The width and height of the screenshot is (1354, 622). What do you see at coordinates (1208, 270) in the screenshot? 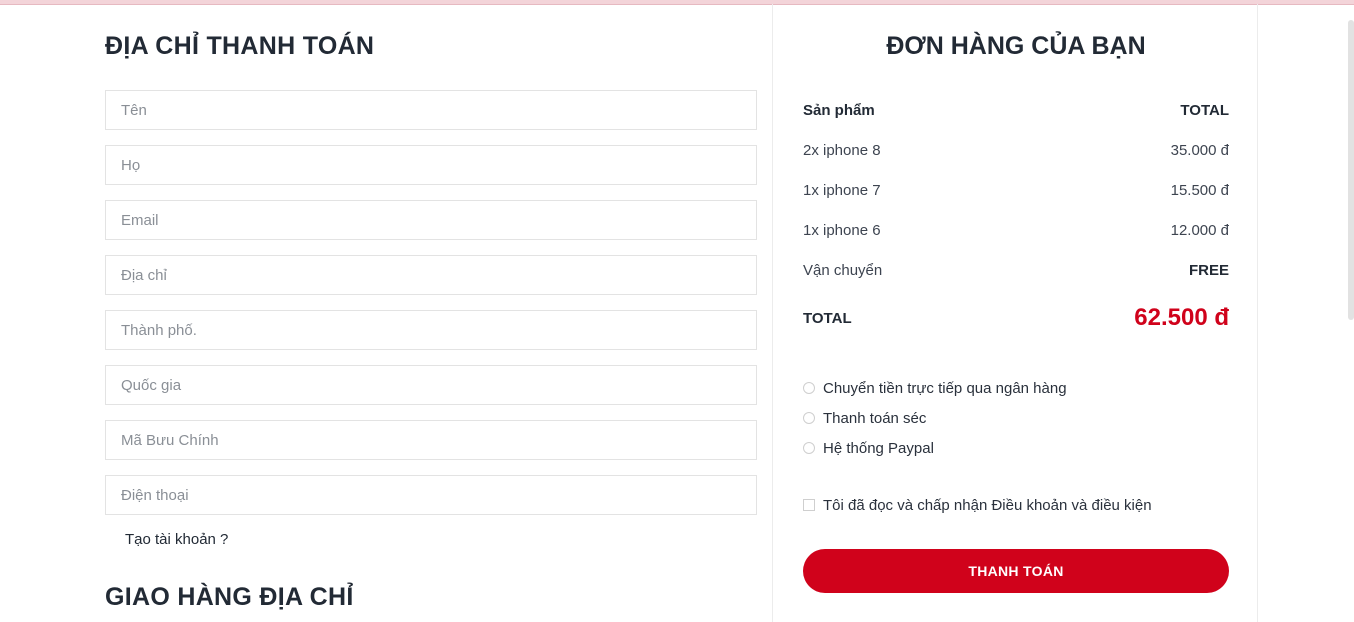
I see `shipping-value: FREE` at bounding box center [1208, 270].